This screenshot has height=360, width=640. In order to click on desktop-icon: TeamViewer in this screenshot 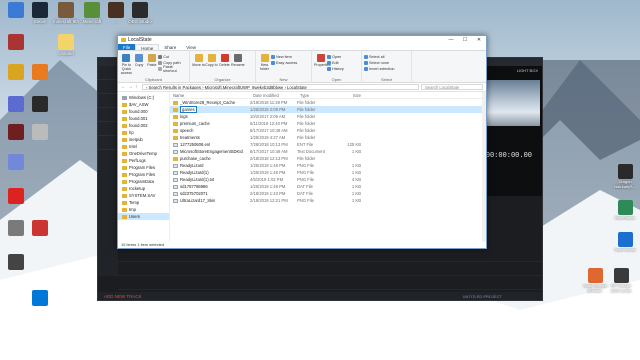, I will do `click(625, 242)`.